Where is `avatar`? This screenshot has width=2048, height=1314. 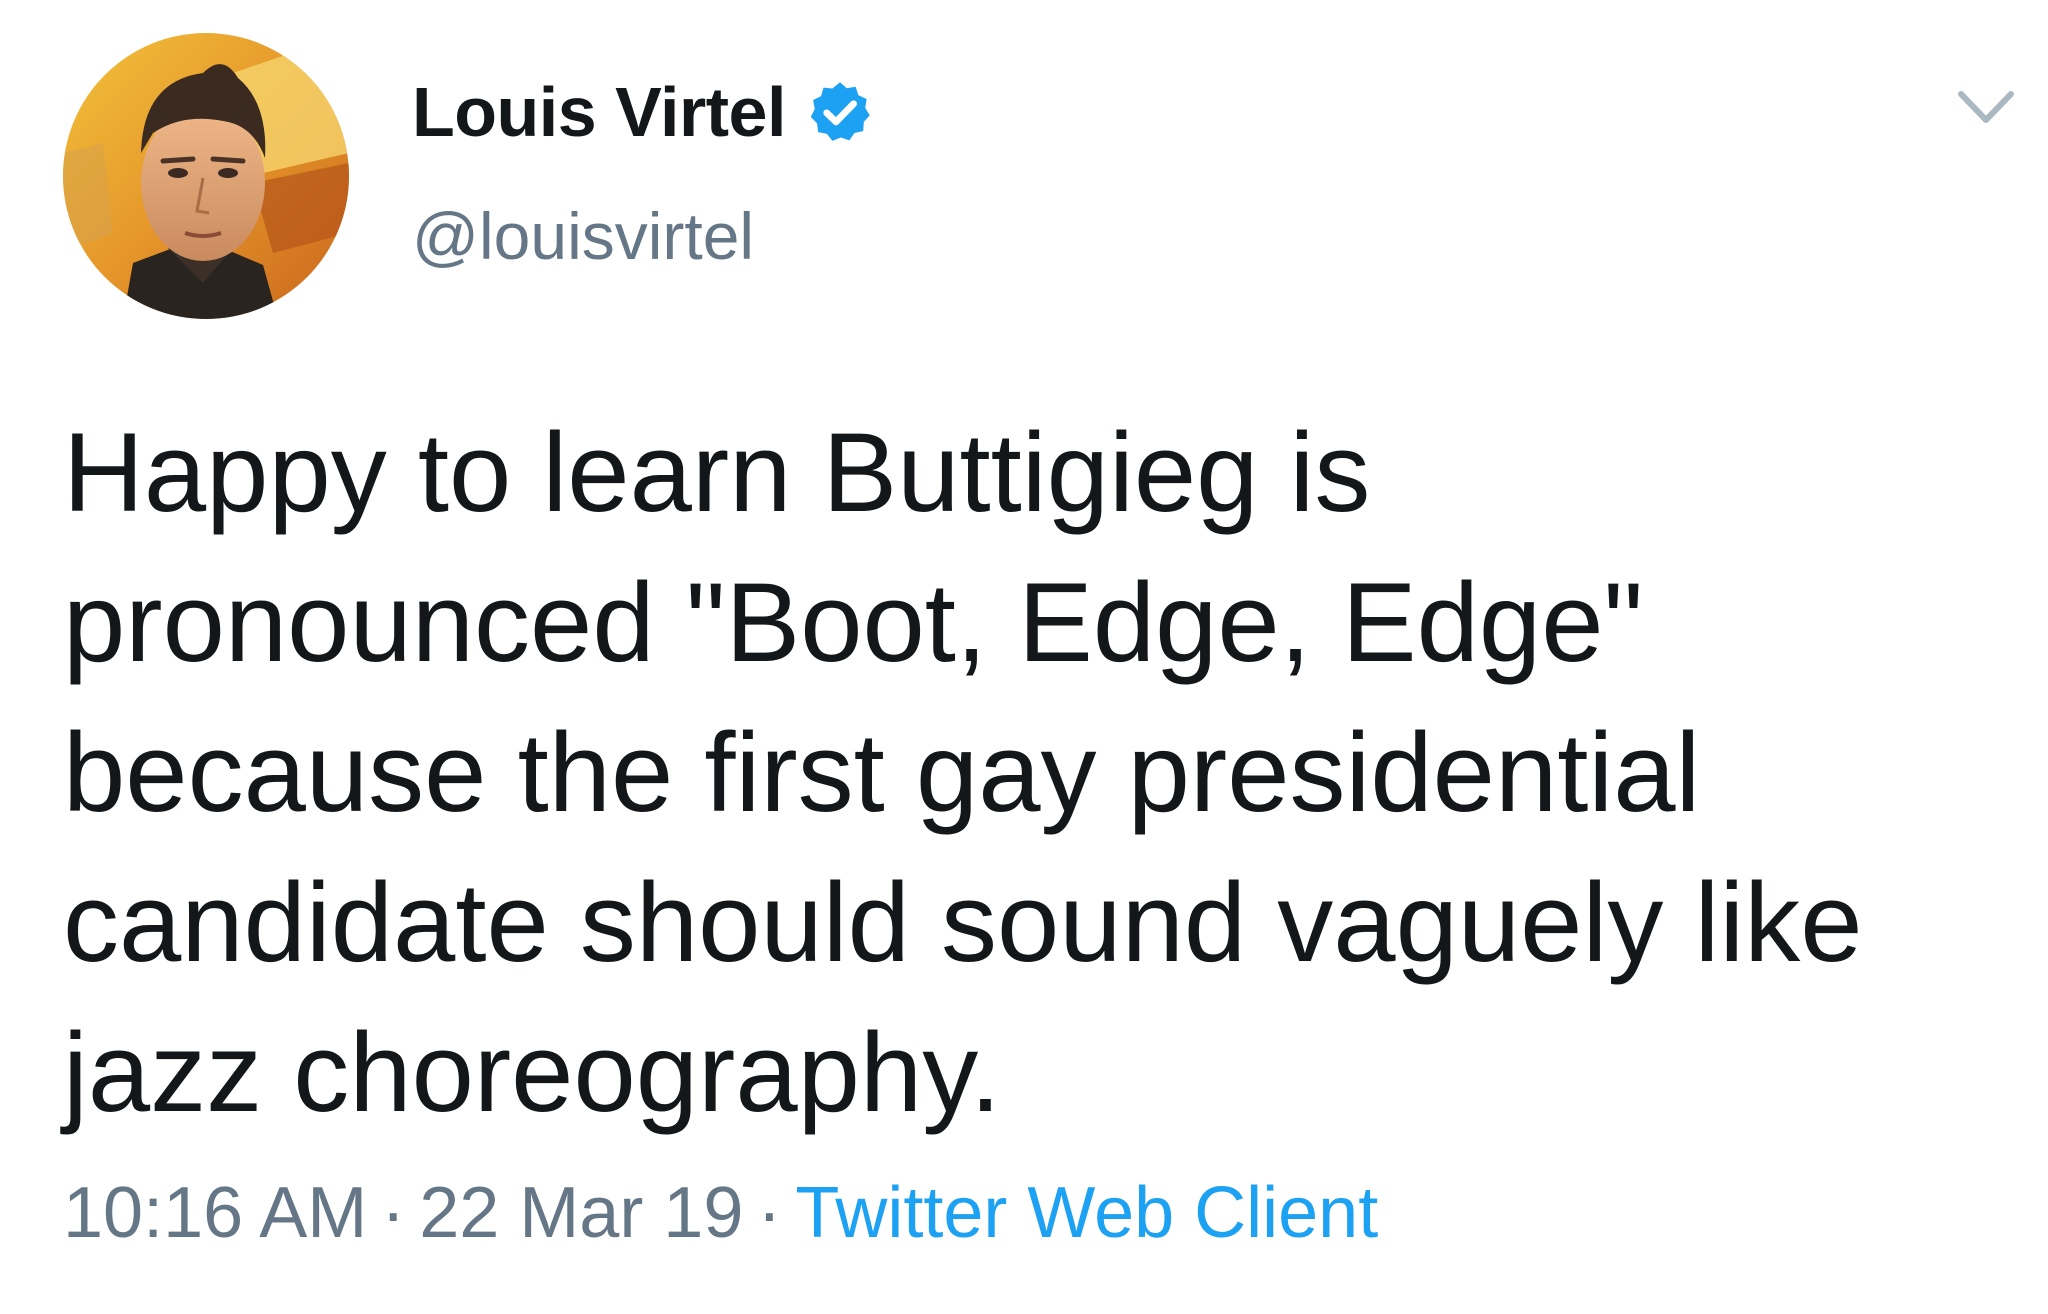 avatar is located at coordinates (206, 176).